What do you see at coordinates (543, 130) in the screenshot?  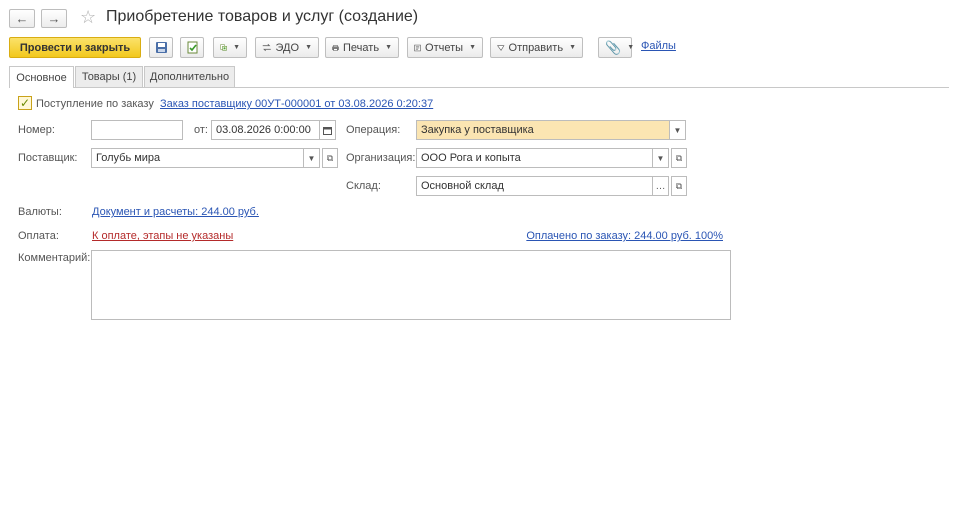 I see `operation-field: Закупка у поставщика` at bounding box center [543, 130].